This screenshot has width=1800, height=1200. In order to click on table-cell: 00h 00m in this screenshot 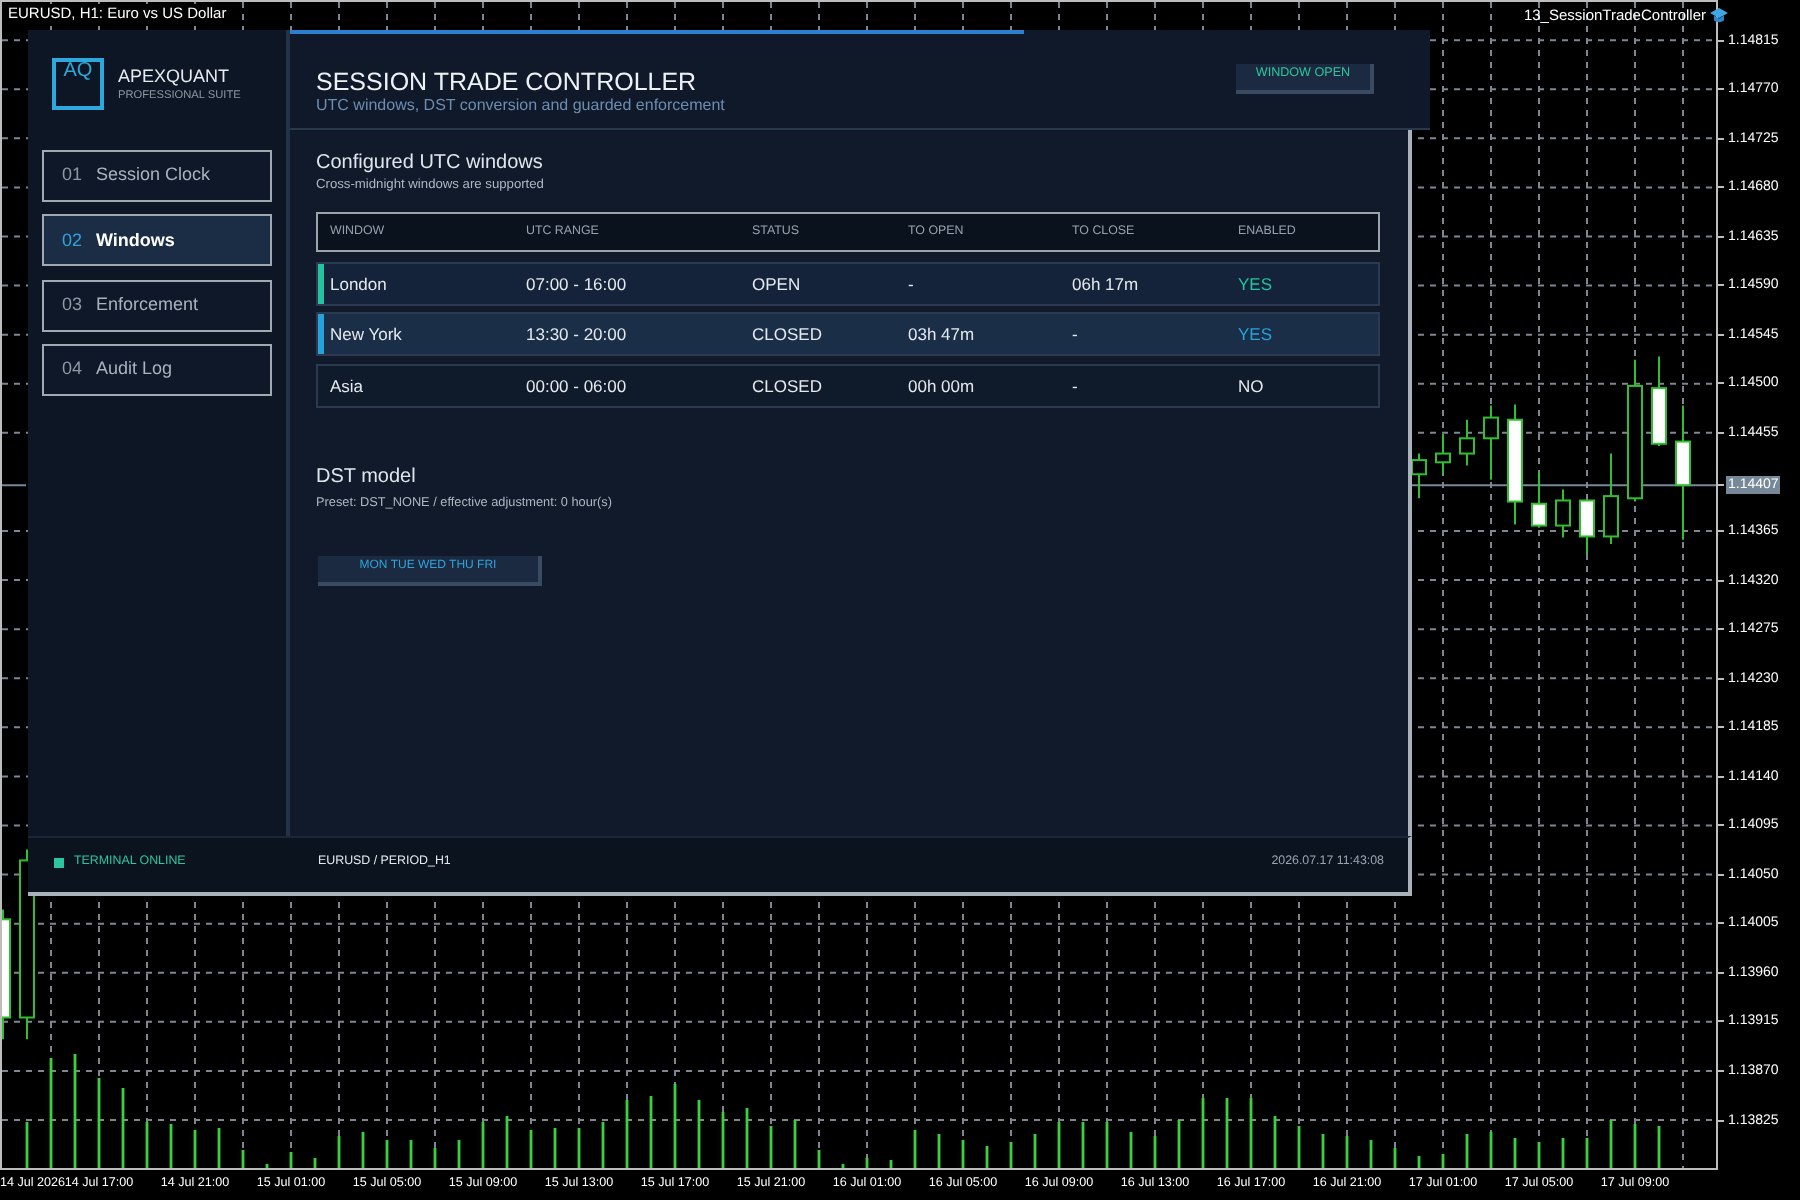, I will do `click(941, 385)`.